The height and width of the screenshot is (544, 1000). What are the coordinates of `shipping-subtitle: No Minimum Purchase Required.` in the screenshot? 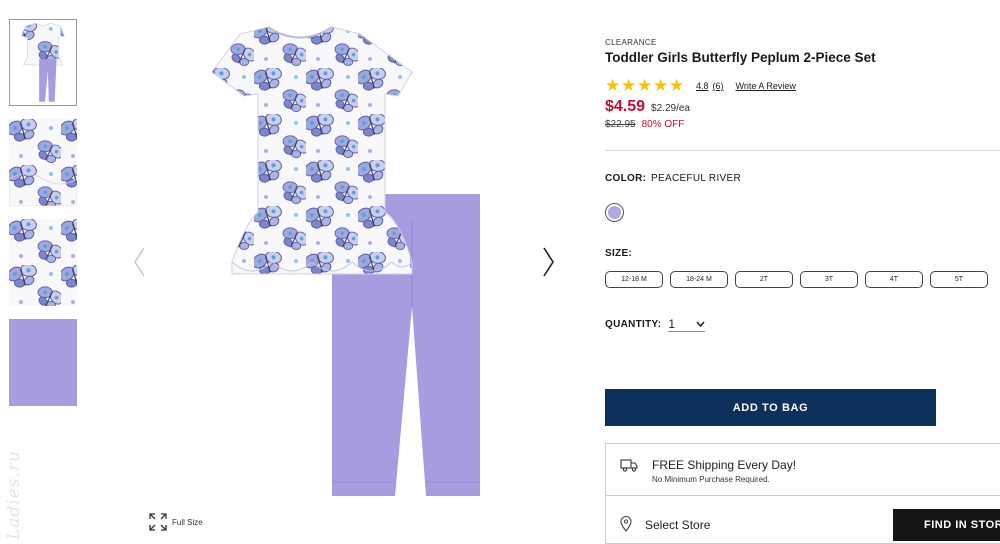 It's located at (711, 479).